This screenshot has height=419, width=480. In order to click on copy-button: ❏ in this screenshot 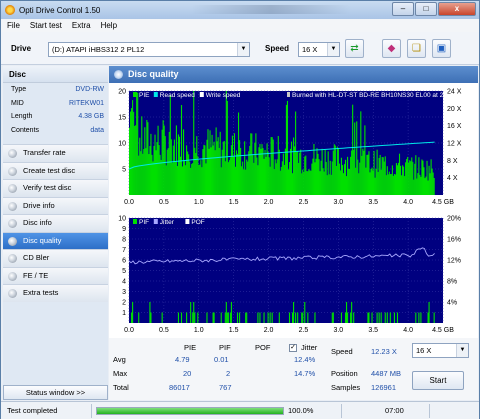, I will do `click(416, 48)`.